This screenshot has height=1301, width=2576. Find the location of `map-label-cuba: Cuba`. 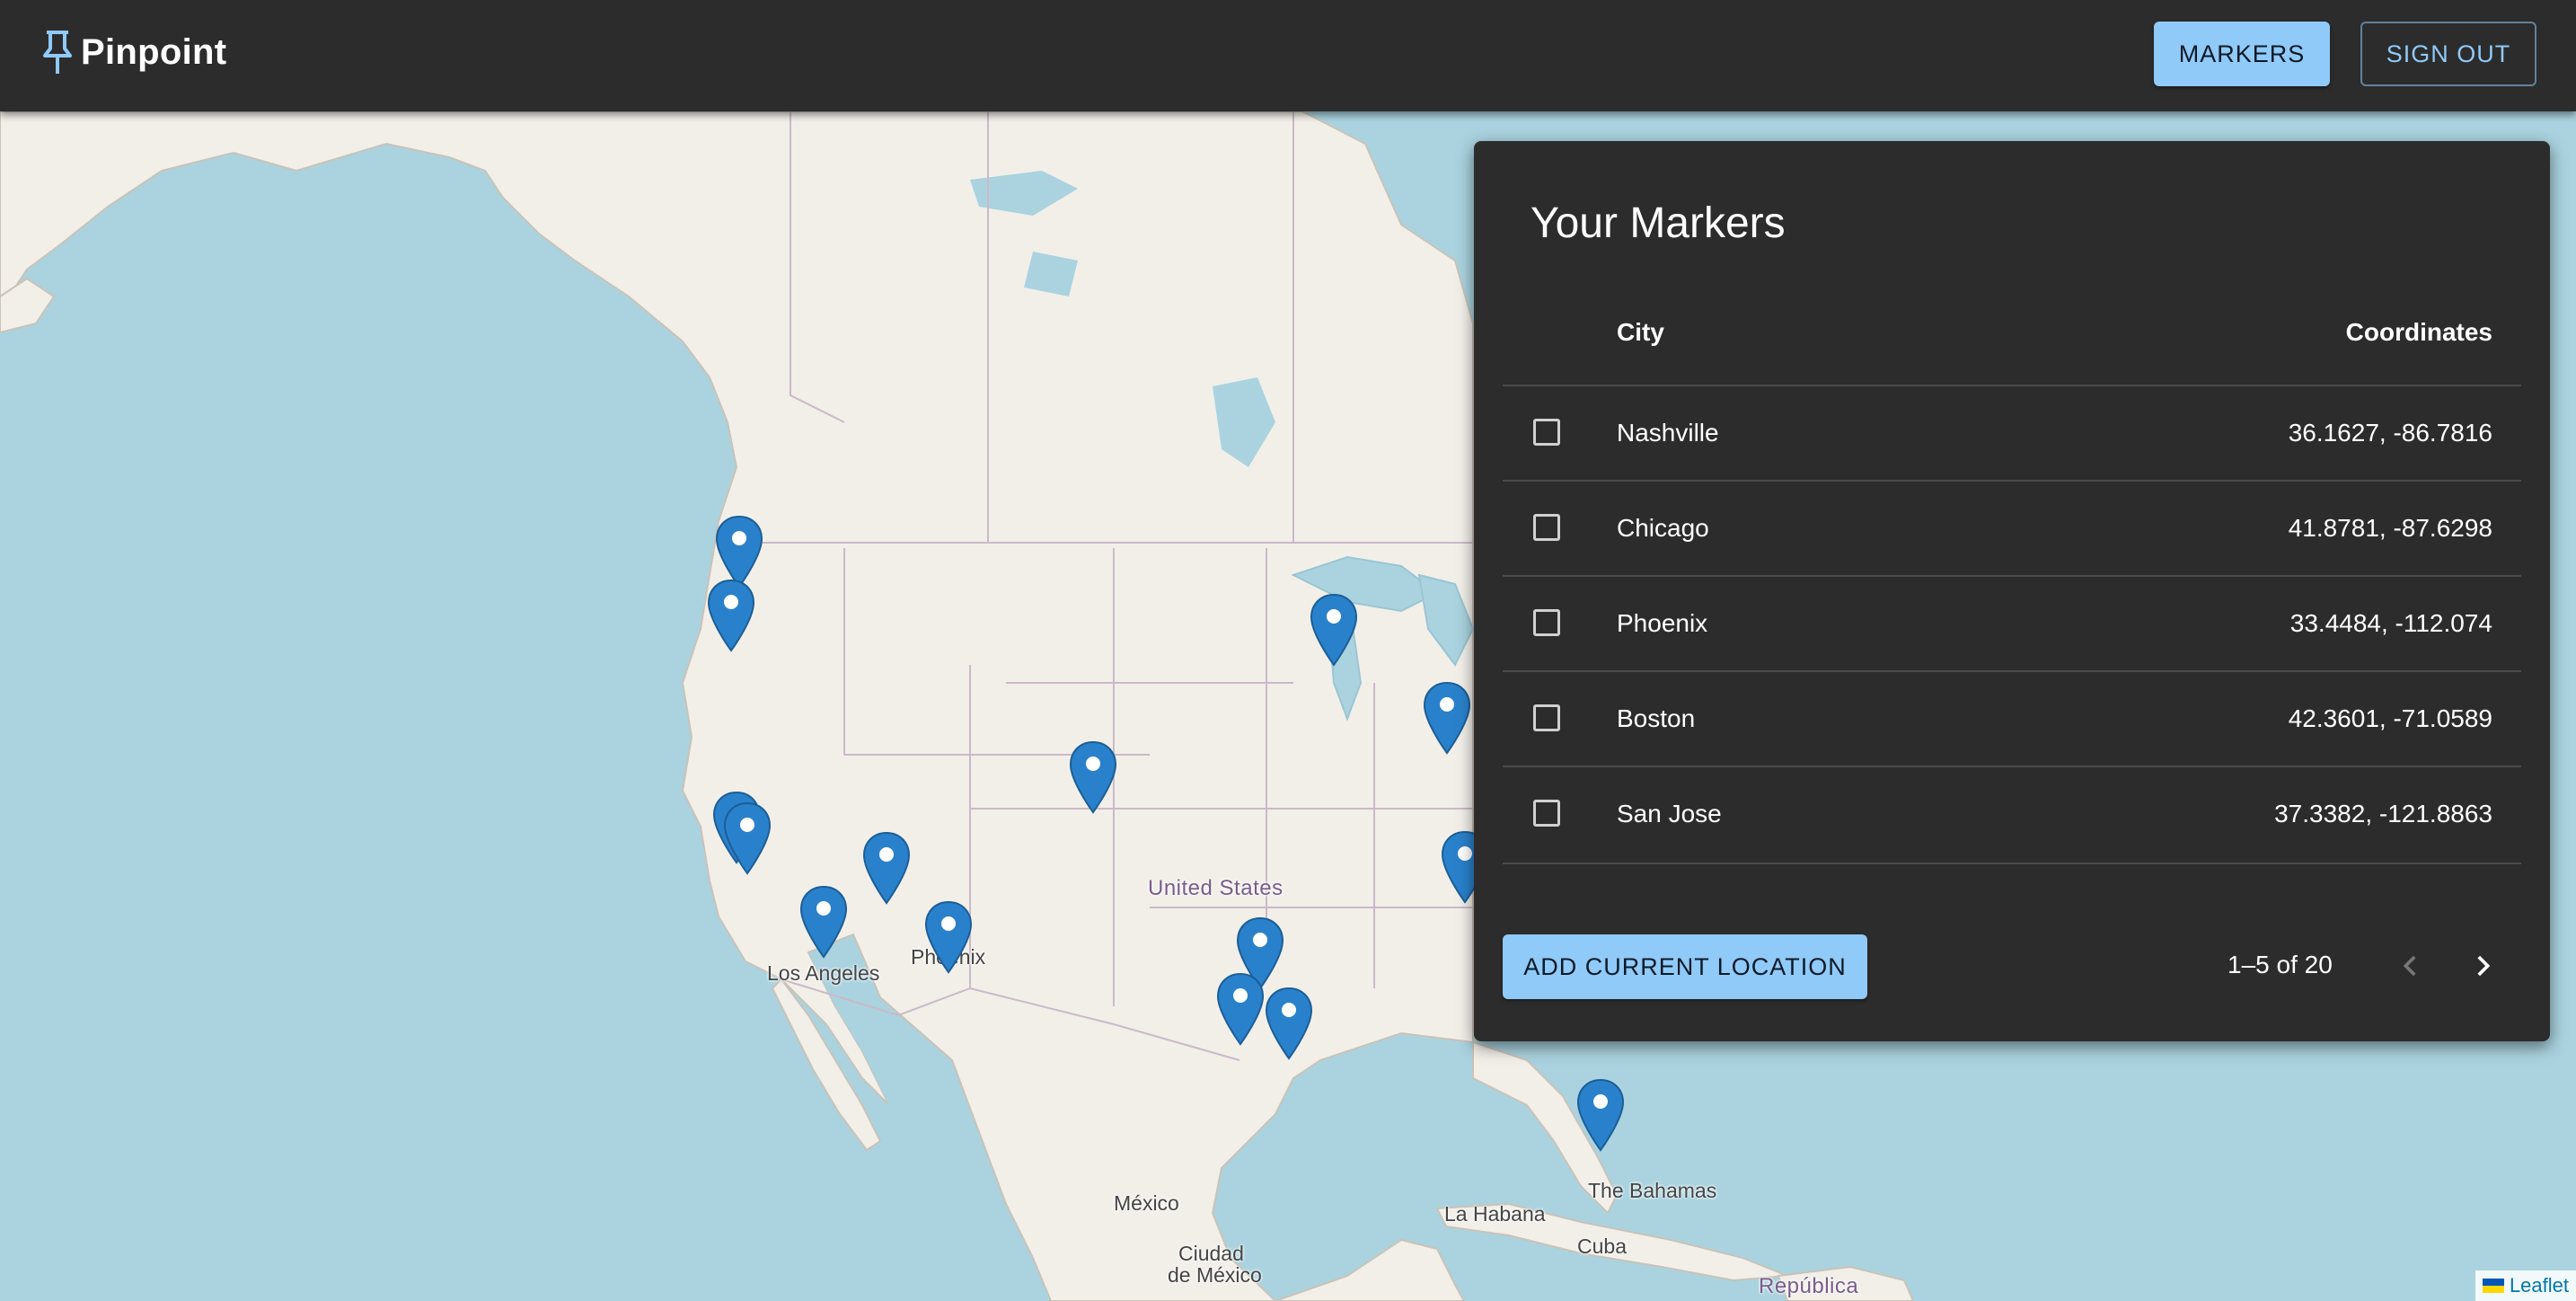

map-label-cuba: Cuba is located at coordinates (1602, 1246).